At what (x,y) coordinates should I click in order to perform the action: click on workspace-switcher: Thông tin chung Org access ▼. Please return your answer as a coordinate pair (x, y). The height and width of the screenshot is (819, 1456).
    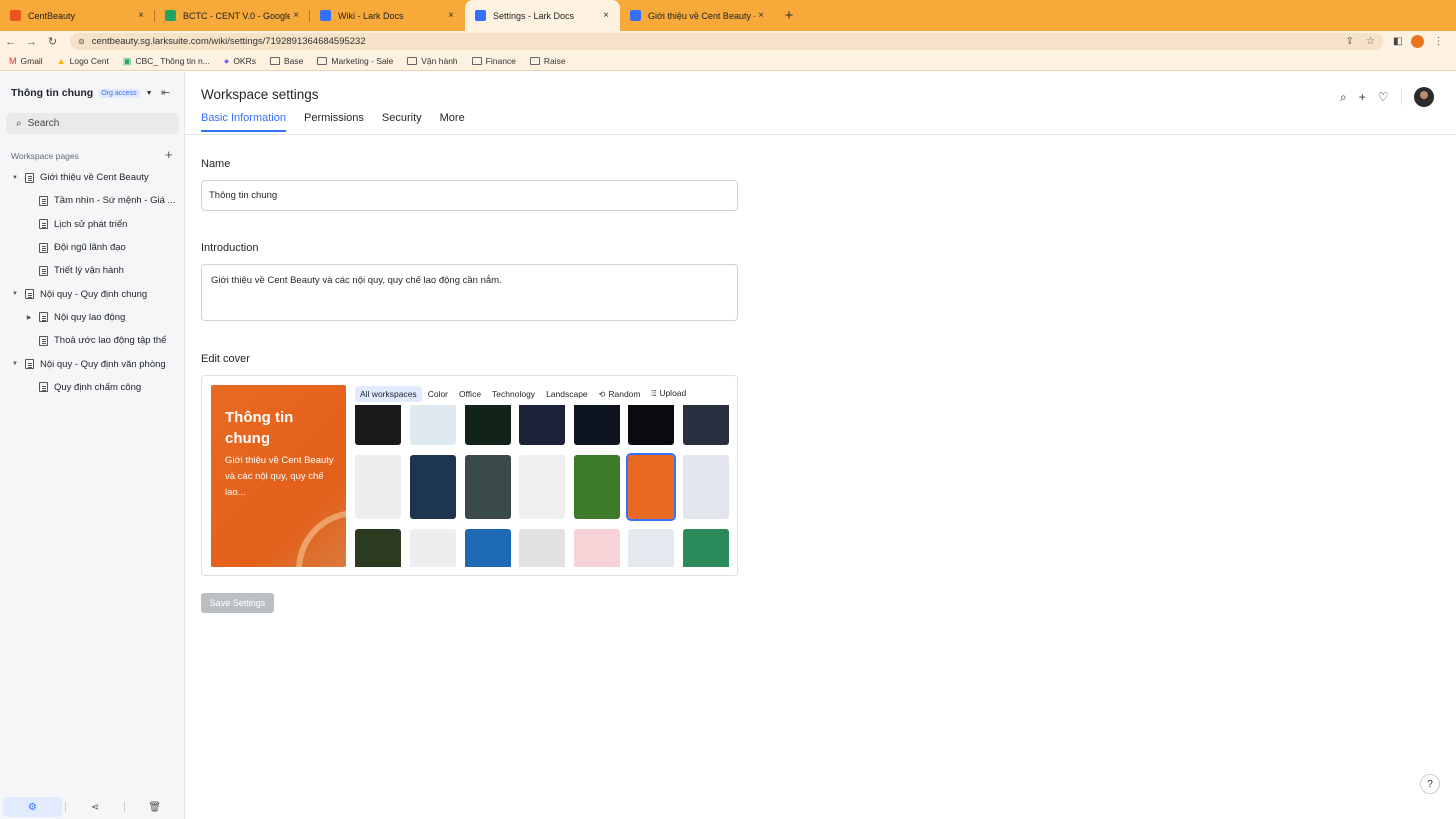
    Looking at the image, I should click on (82, 93).